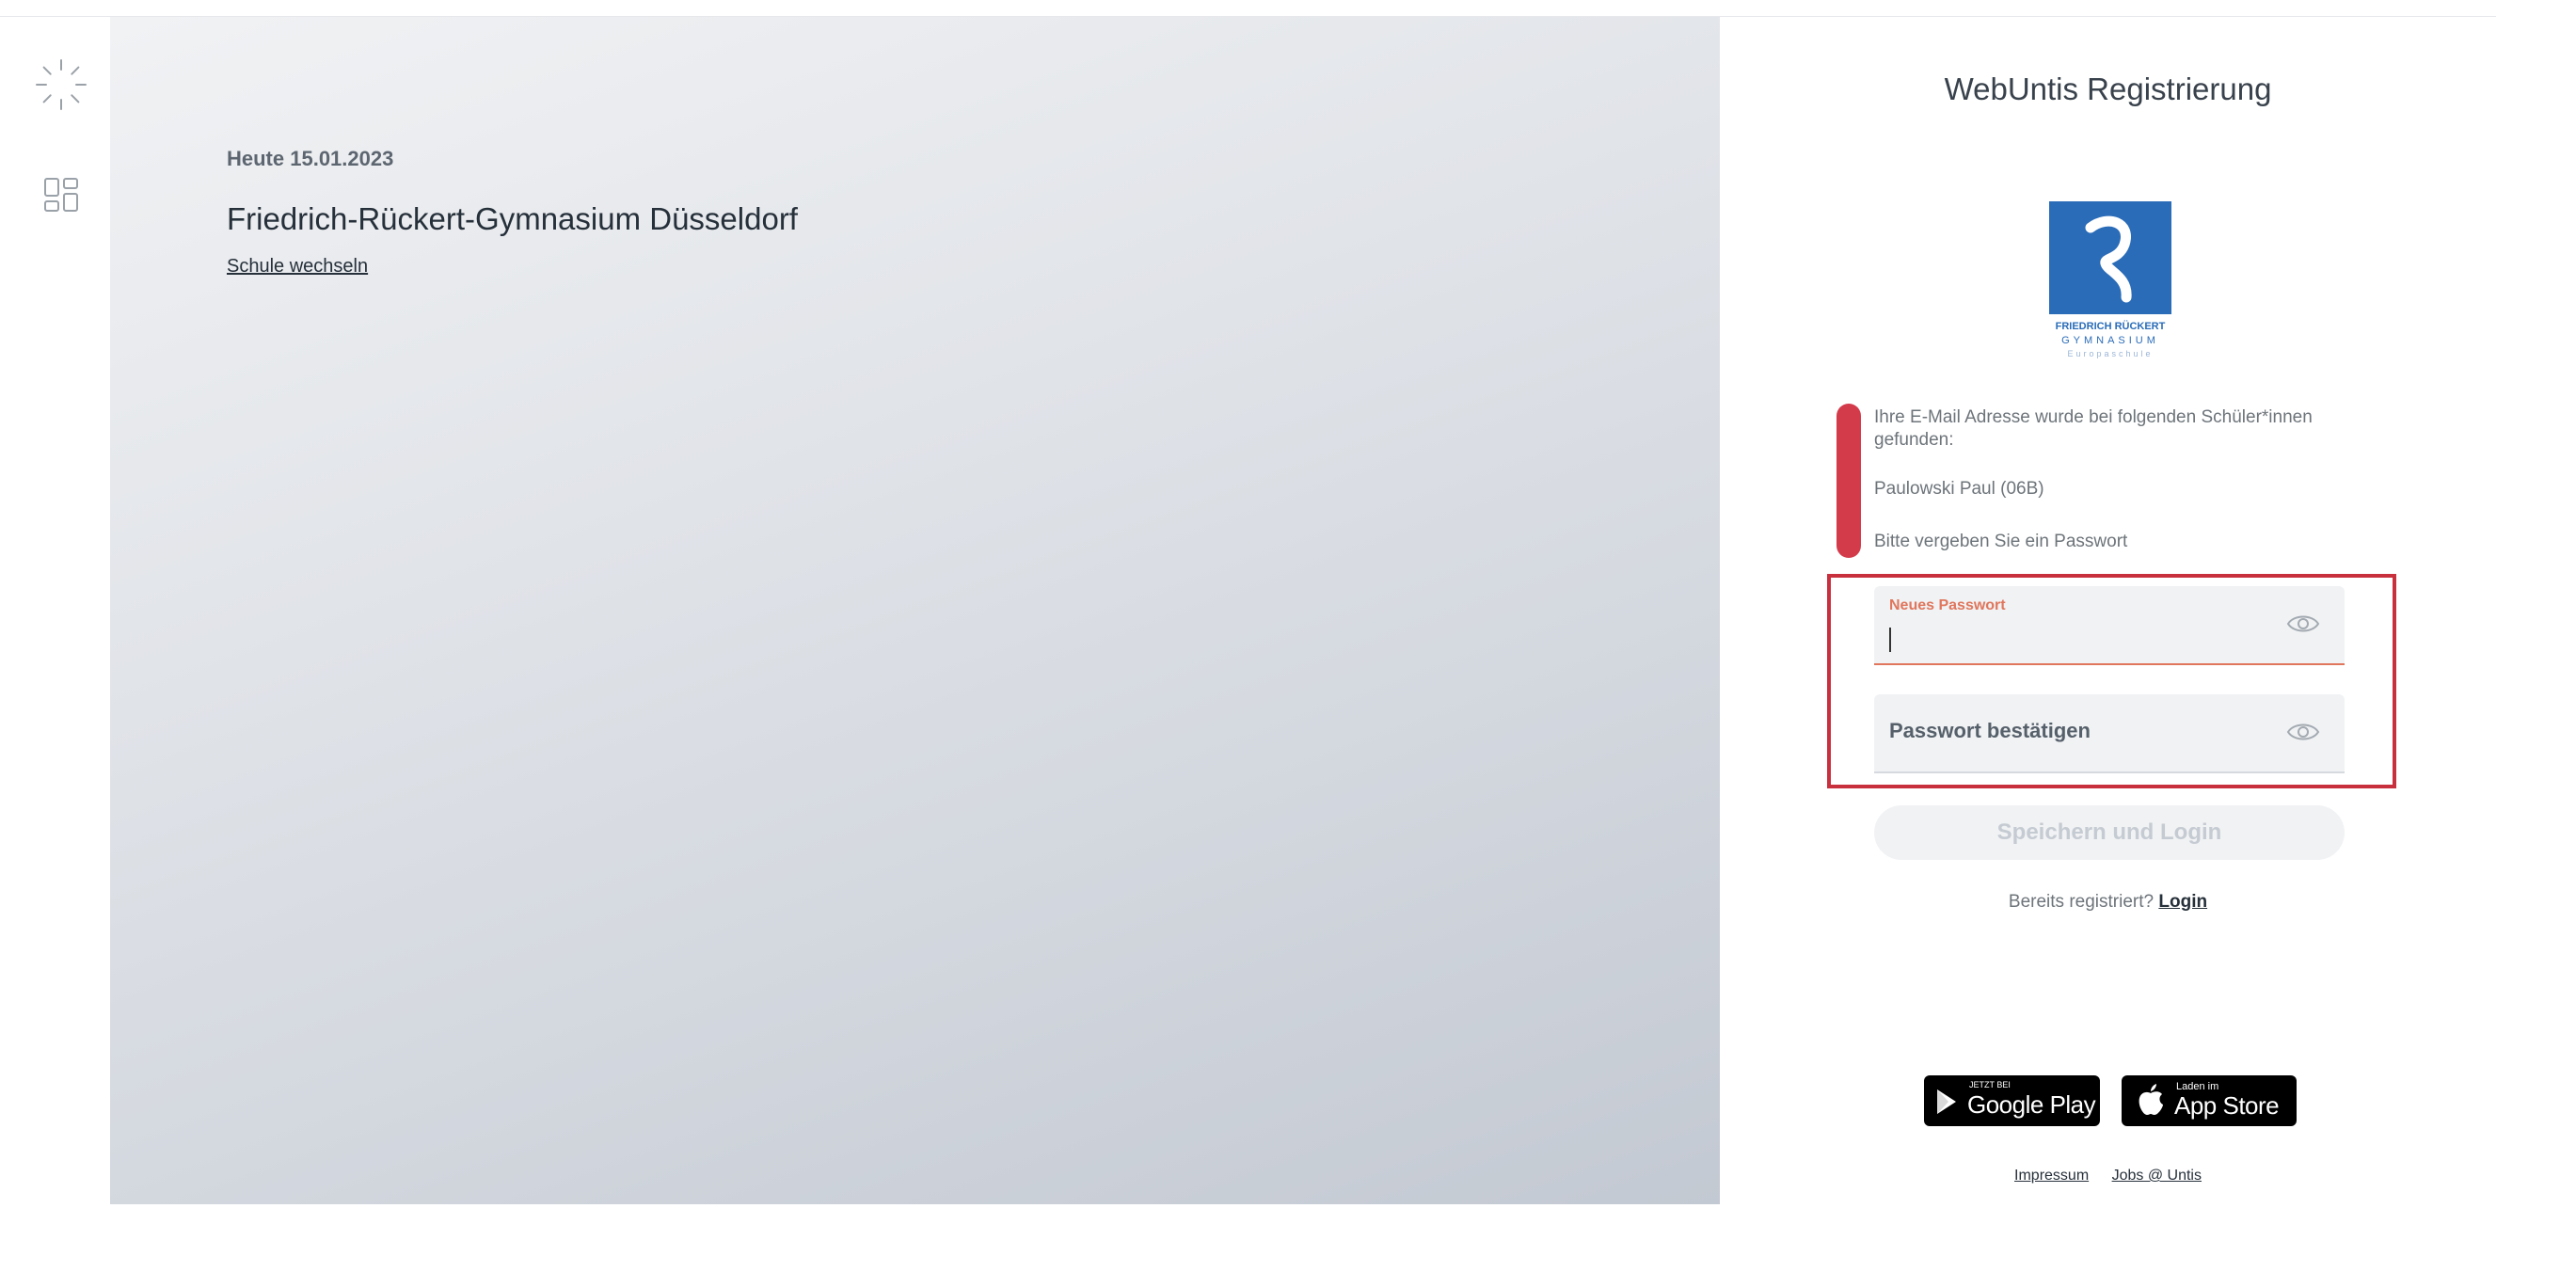 This screenshot has width=2576, height=1272. I want to click on impressum-link: Impressum, so click(2051, 1176).